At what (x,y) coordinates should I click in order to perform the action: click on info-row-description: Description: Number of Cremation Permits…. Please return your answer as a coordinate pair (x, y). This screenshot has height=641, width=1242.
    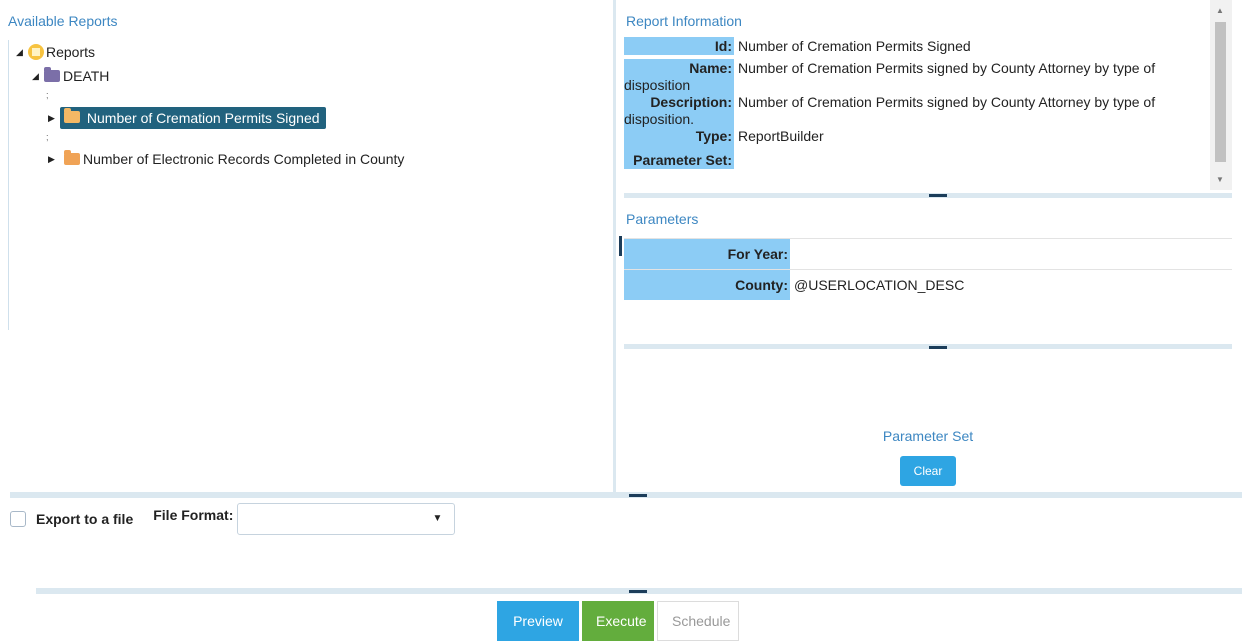
    Looking at the image, I should click on (918, 110).